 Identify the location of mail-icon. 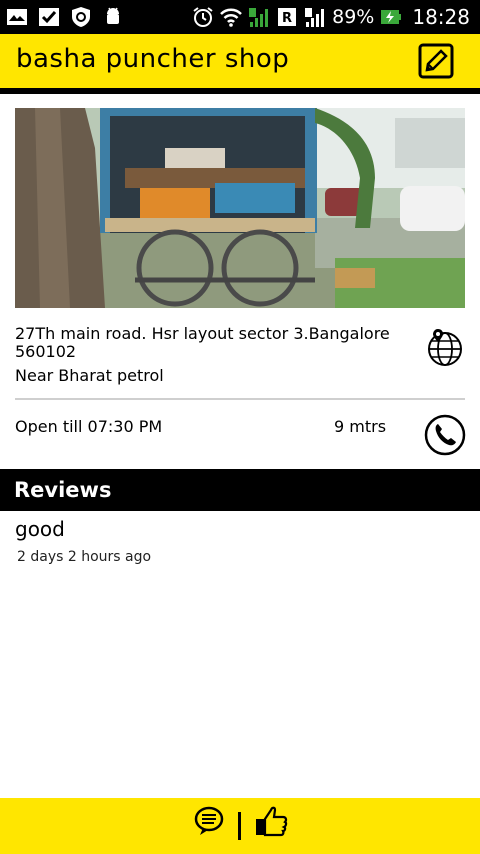
(17, 17).